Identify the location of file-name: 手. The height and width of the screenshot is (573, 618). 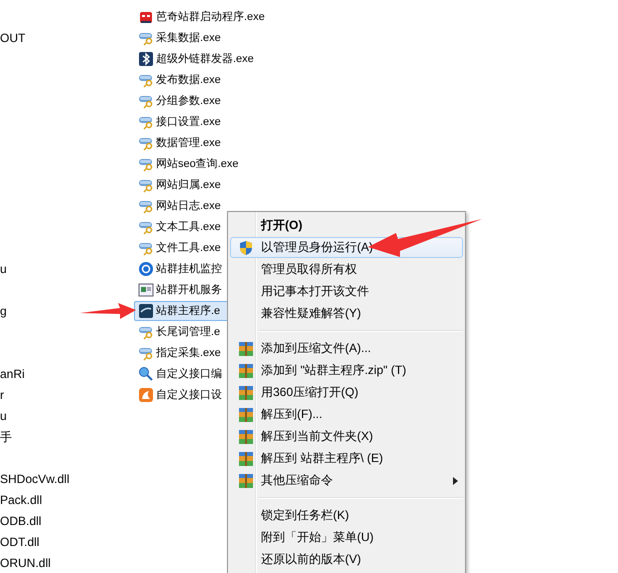
(6, 437).